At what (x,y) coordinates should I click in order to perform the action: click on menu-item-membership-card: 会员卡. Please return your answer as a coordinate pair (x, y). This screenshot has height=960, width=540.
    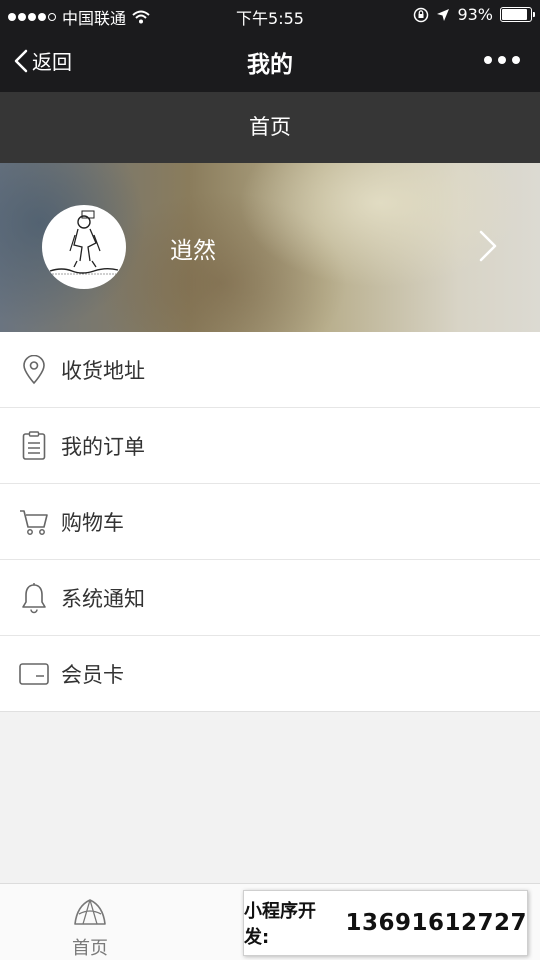
    Looking at the image, I should click on (270, 674).